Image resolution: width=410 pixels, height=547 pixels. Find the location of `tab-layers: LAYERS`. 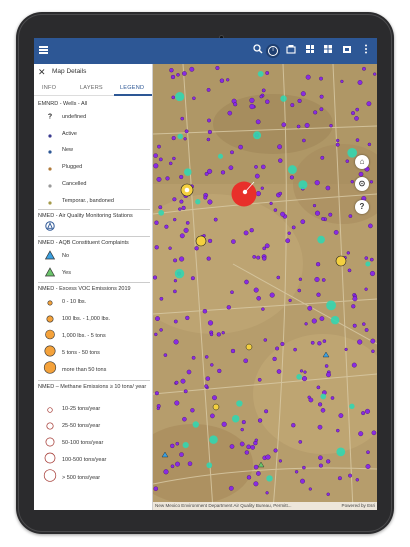

tab-layers: LAYERS is located at coordinates (91, 88).